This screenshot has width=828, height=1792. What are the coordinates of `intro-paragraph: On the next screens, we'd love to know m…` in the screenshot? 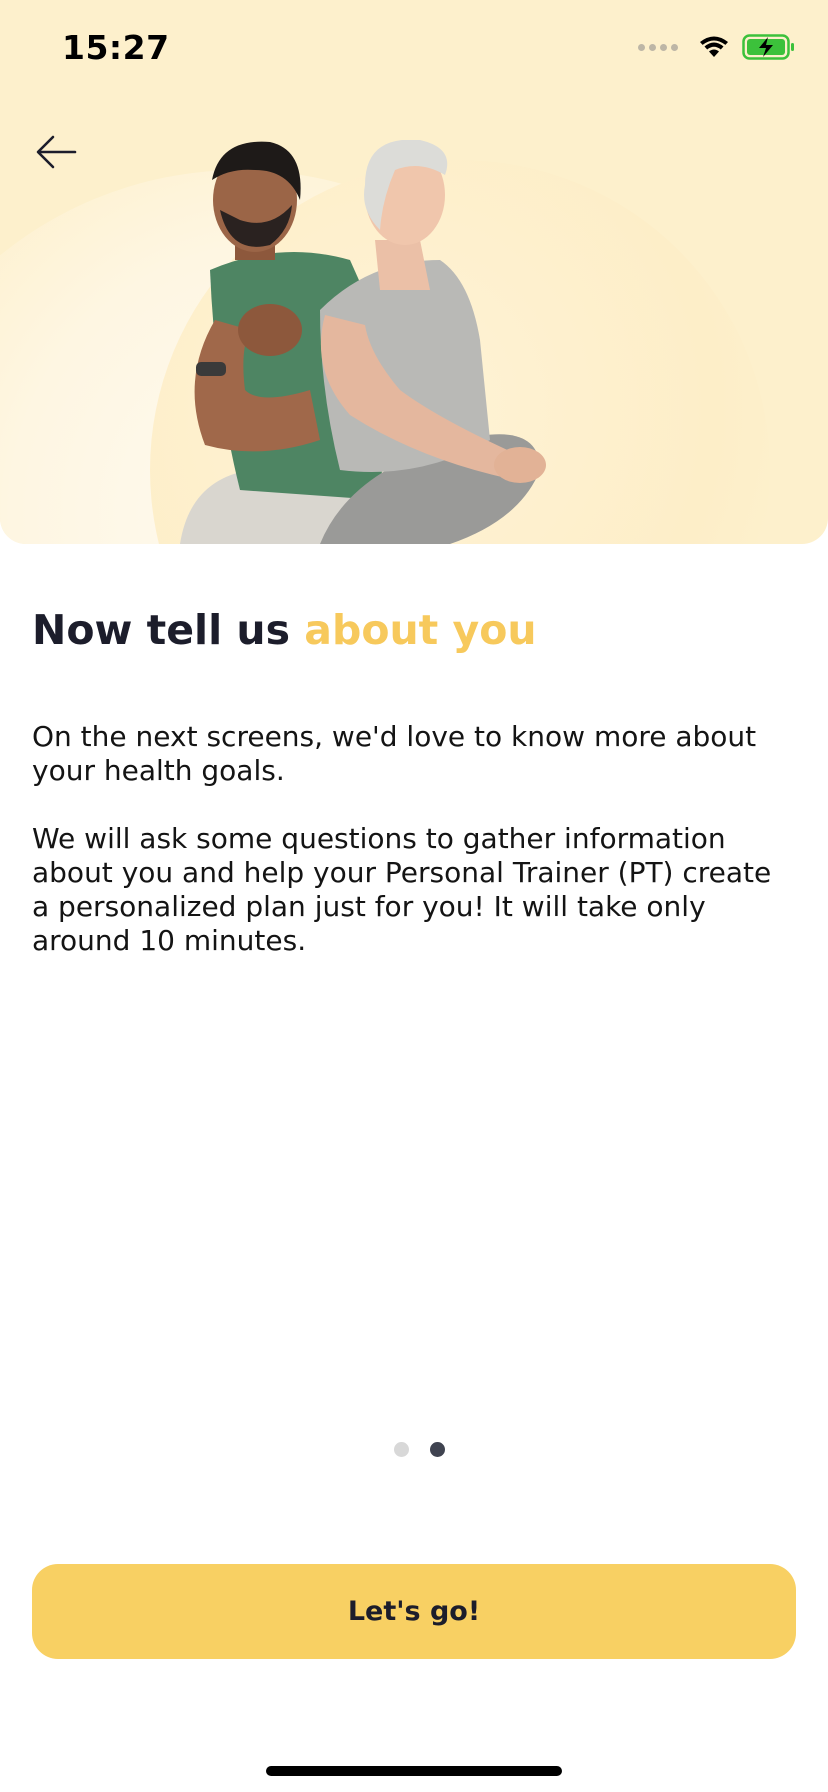 It's located at (394, 753).